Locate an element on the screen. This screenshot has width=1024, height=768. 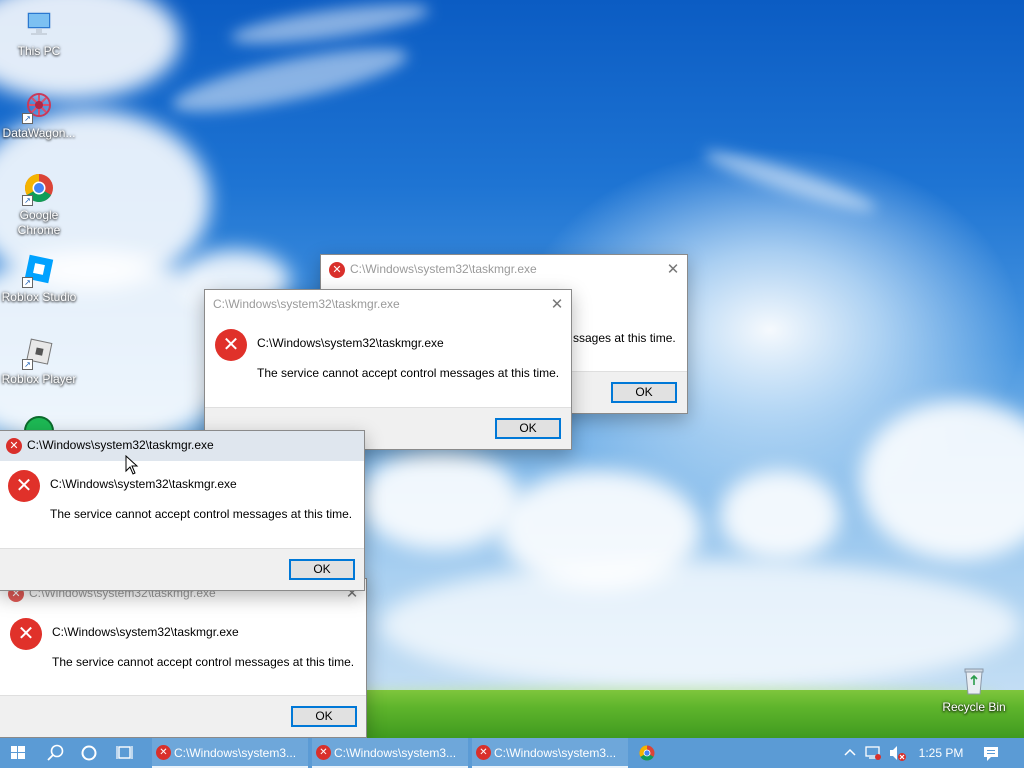
network-button is located at coordinates (873, 753).